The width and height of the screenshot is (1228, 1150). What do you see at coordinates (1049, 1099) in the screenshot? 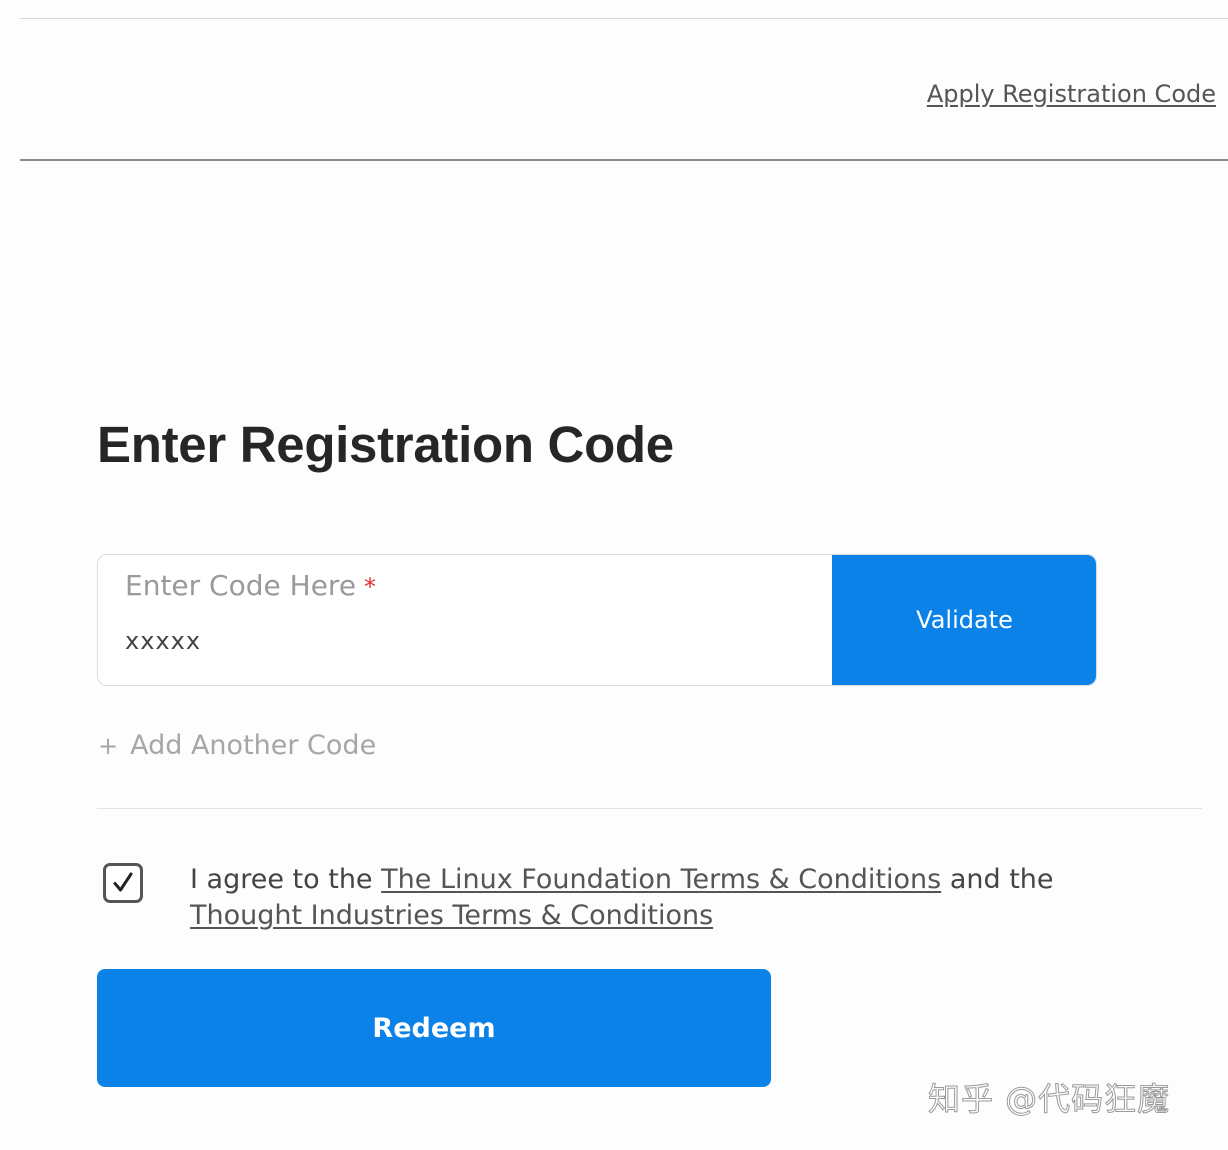
I see `zhihu-watermark: 知乎 @代码狂魔` at bounding box center [1049, 1099].